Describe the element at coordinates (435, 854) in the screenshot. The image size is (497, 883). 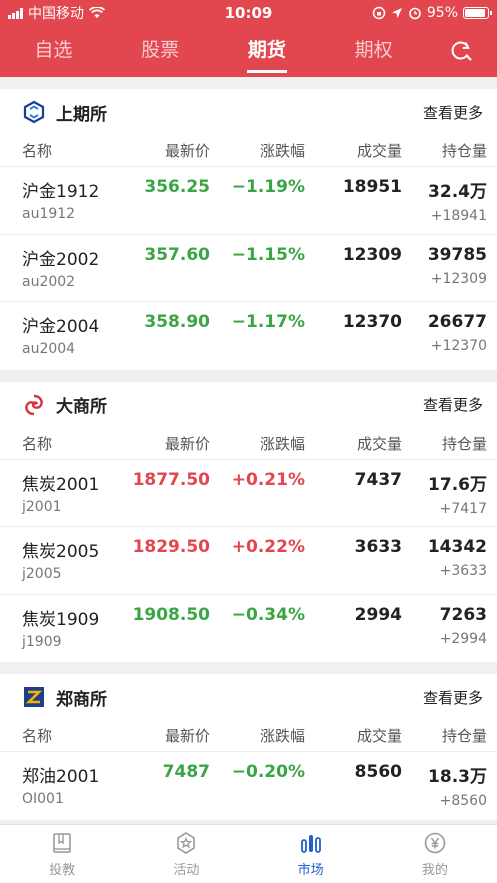
I see `nav-profile: 我的` at that location.